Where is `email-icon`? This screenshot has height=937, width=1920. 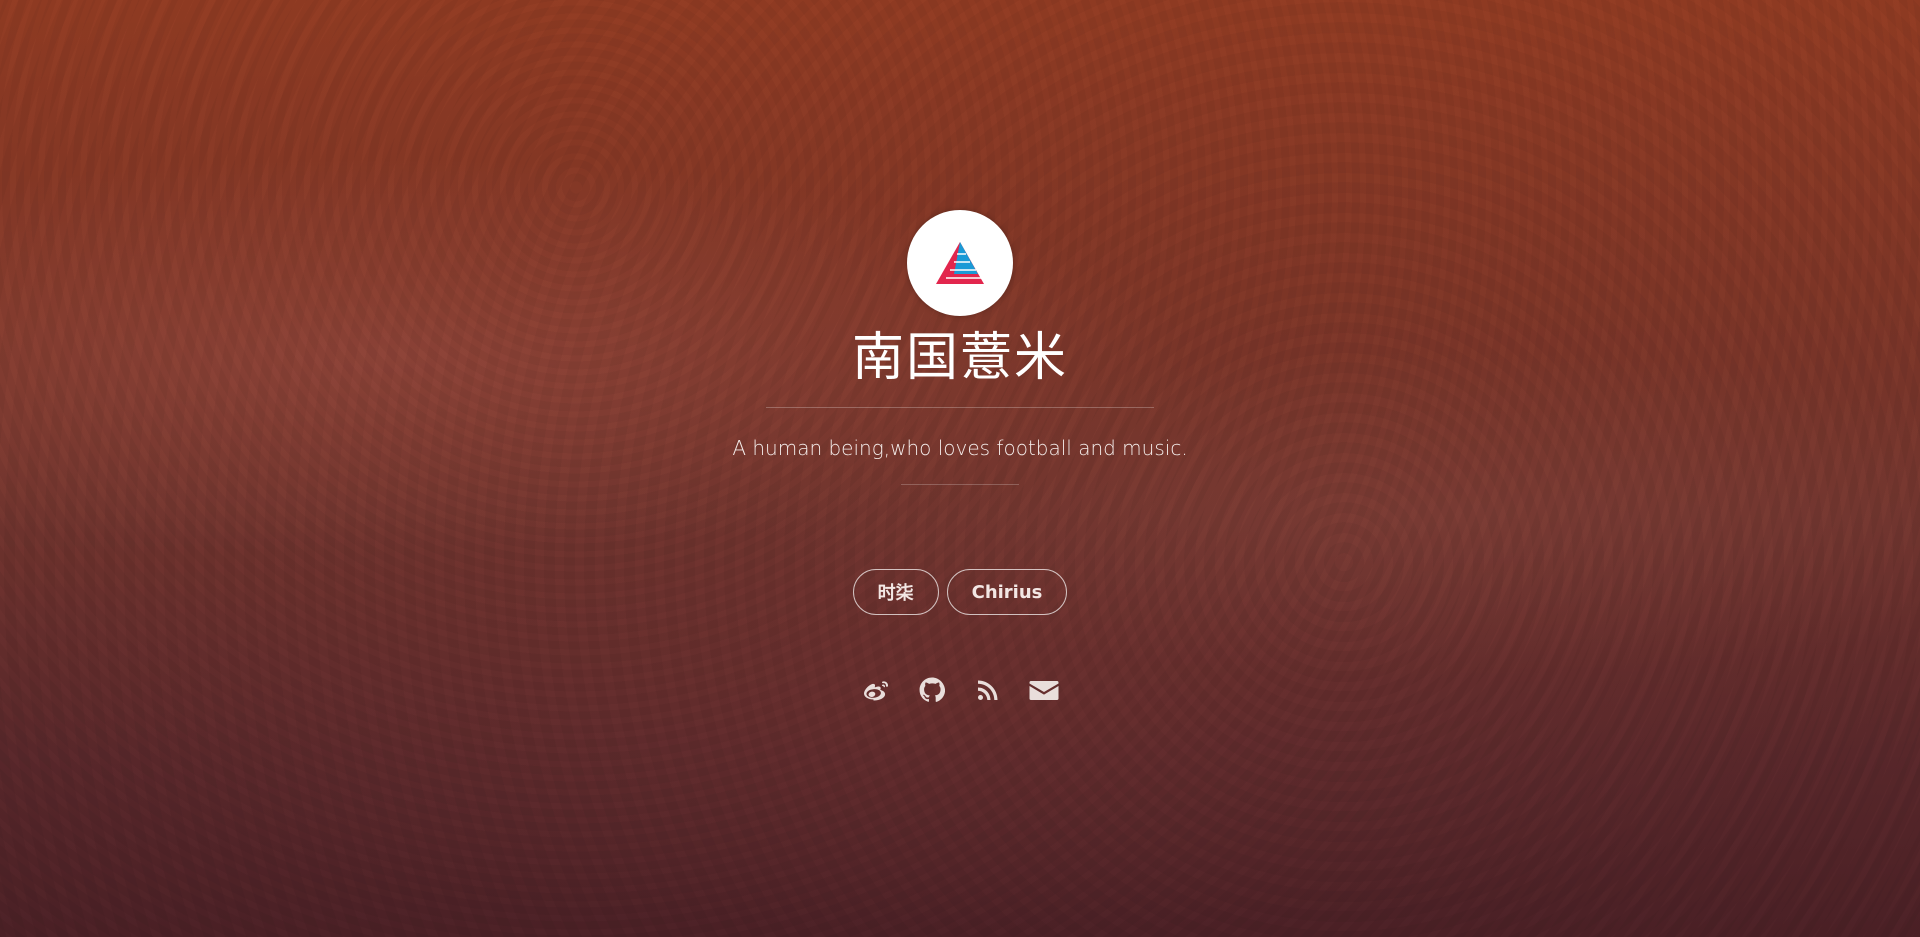
email-icon is located at coordinates (1044, 690).